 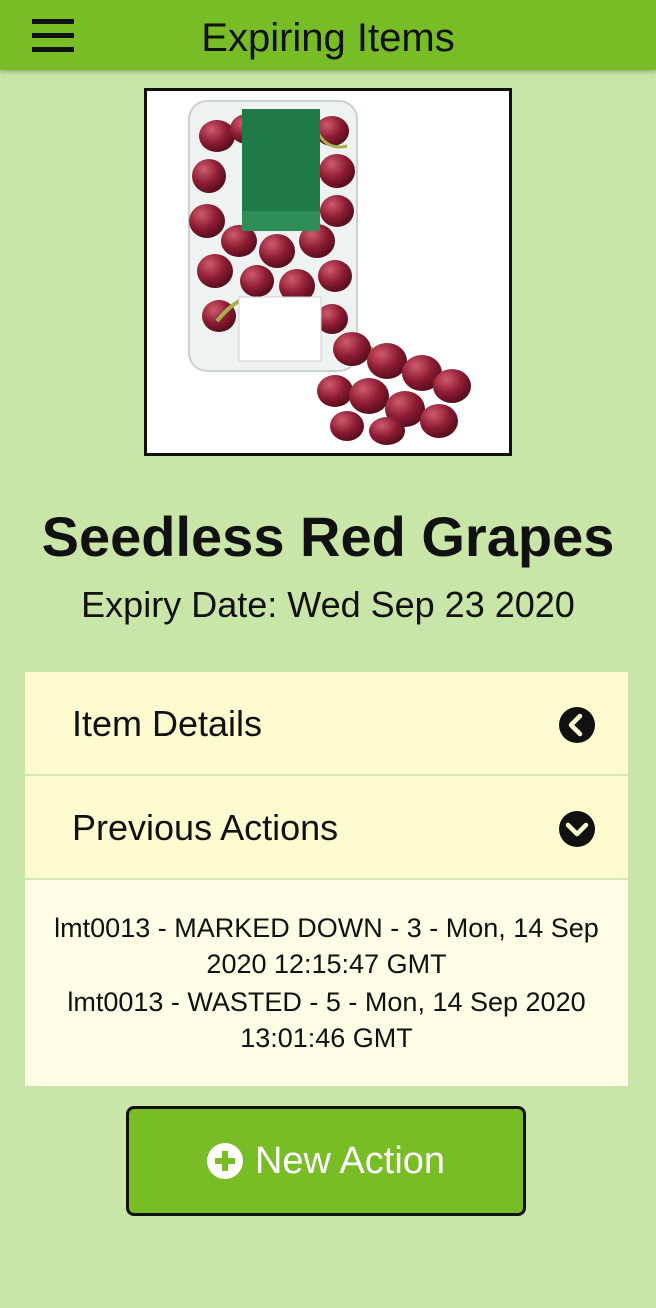 I want to click on expiry-date: Expiry Date: Wed Sep 23 2020, so click(x=328, y=604).